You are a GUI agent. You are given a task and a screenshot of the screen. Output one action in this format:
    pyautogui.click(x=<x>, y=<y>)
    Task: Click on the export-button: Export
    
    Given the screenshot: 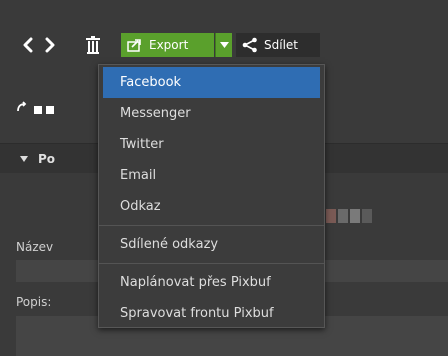 What is the action you would take?
    pyautogui.click(x=167, y=45)
    